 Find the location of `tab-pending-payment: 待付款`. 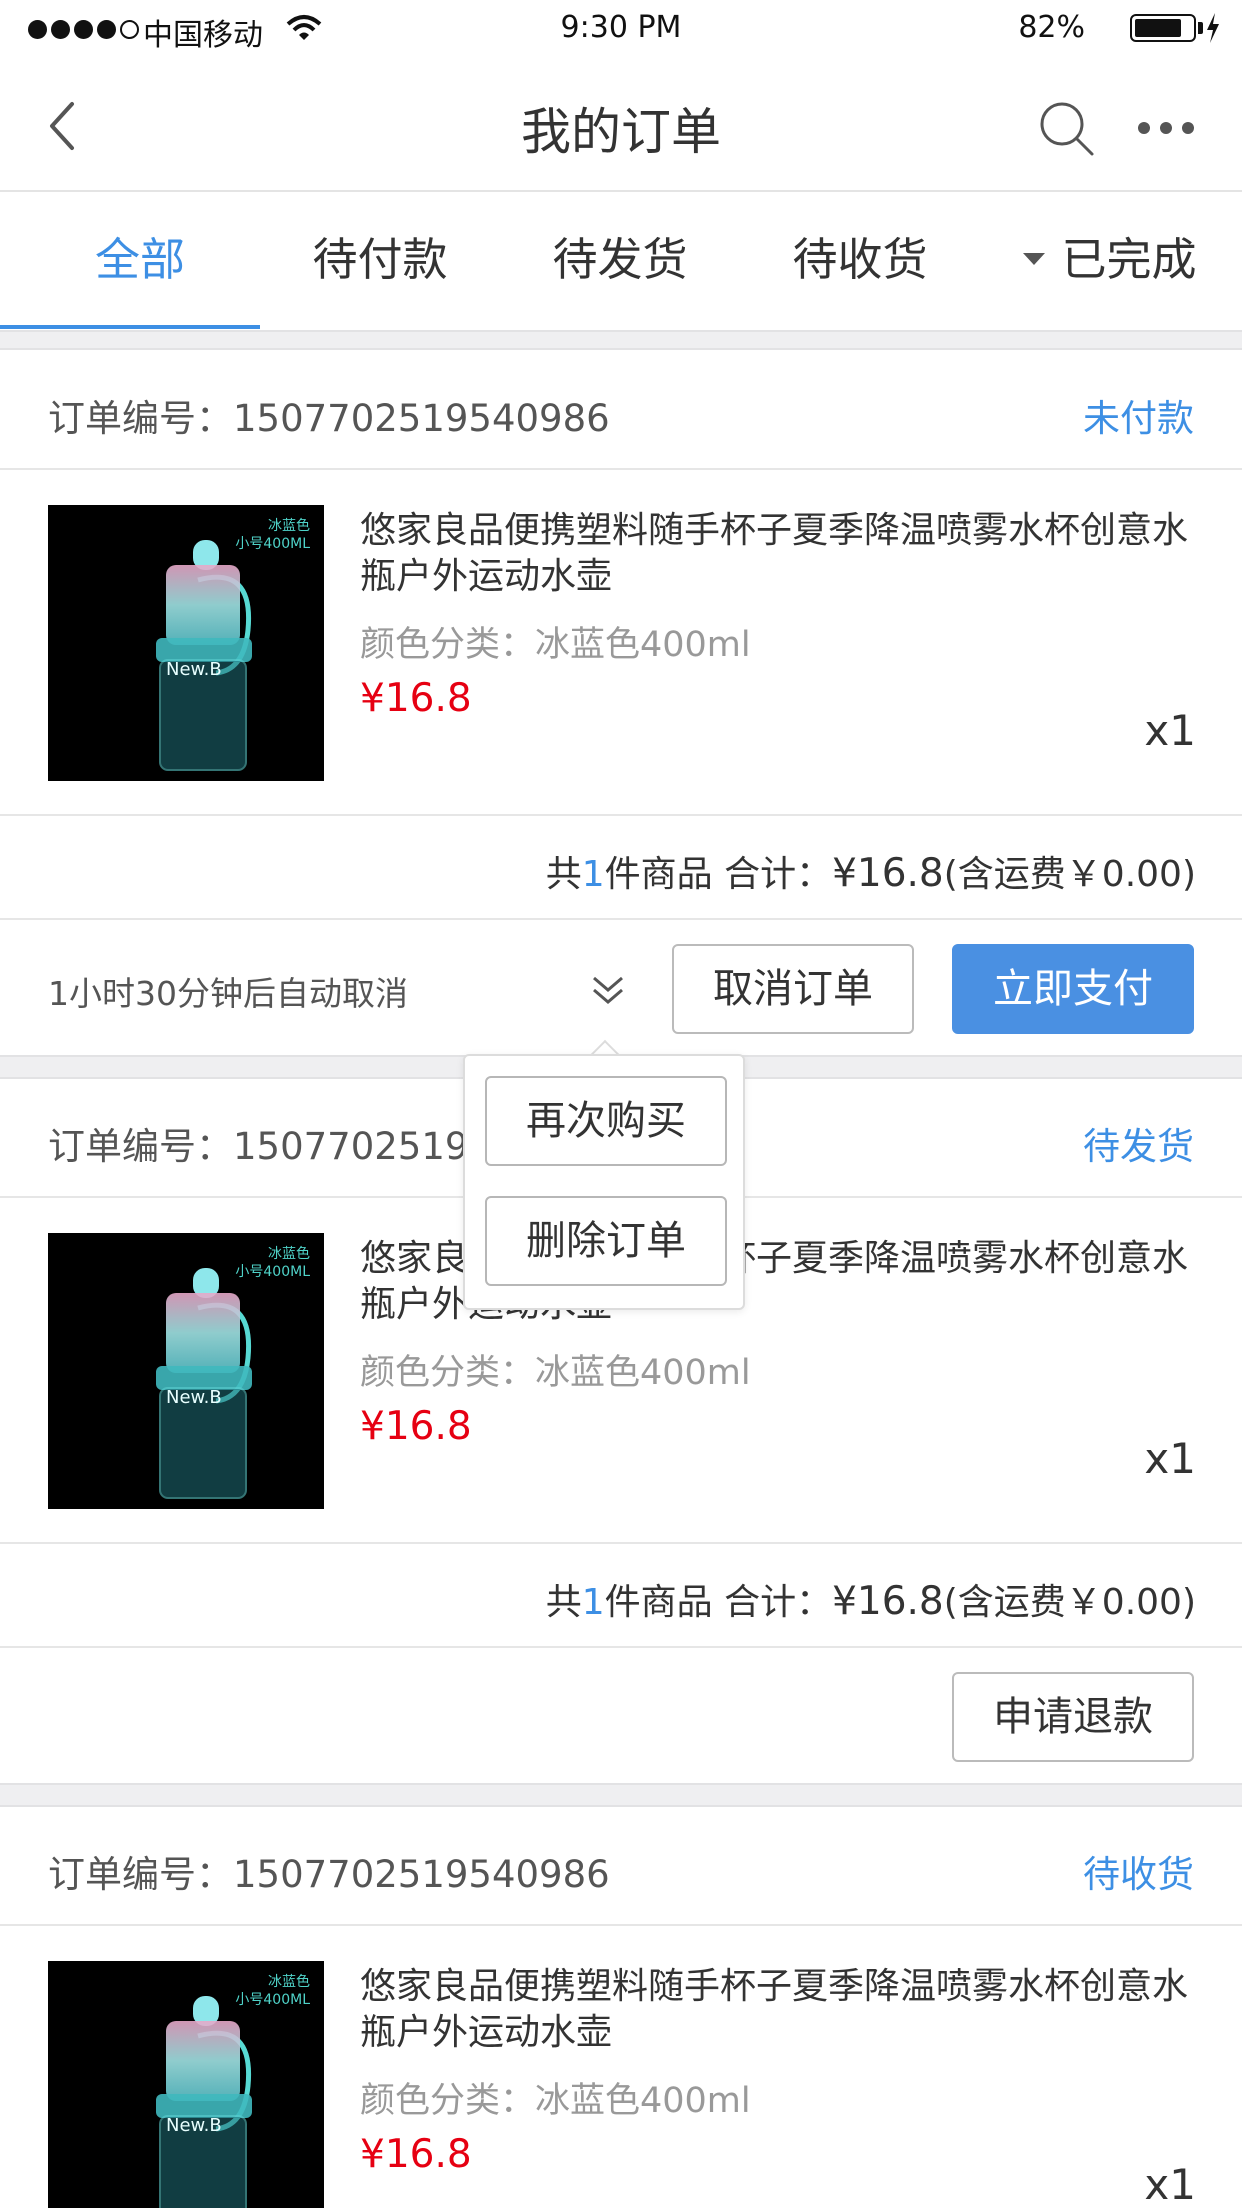

tab-pending-payment: 待付款 is located at coordinates (380, 261).